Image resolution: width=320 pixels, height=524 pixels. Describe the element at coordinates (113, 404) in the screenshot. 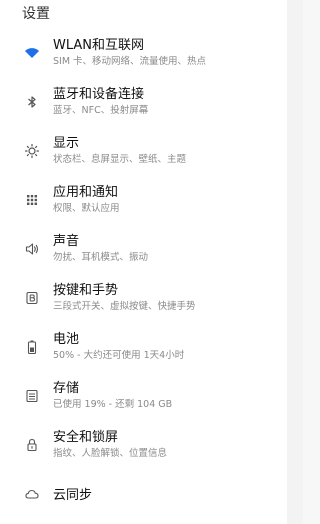

I see `settings-item-subtitle: 已使用 19% - 还剩 104 GB` at that location.